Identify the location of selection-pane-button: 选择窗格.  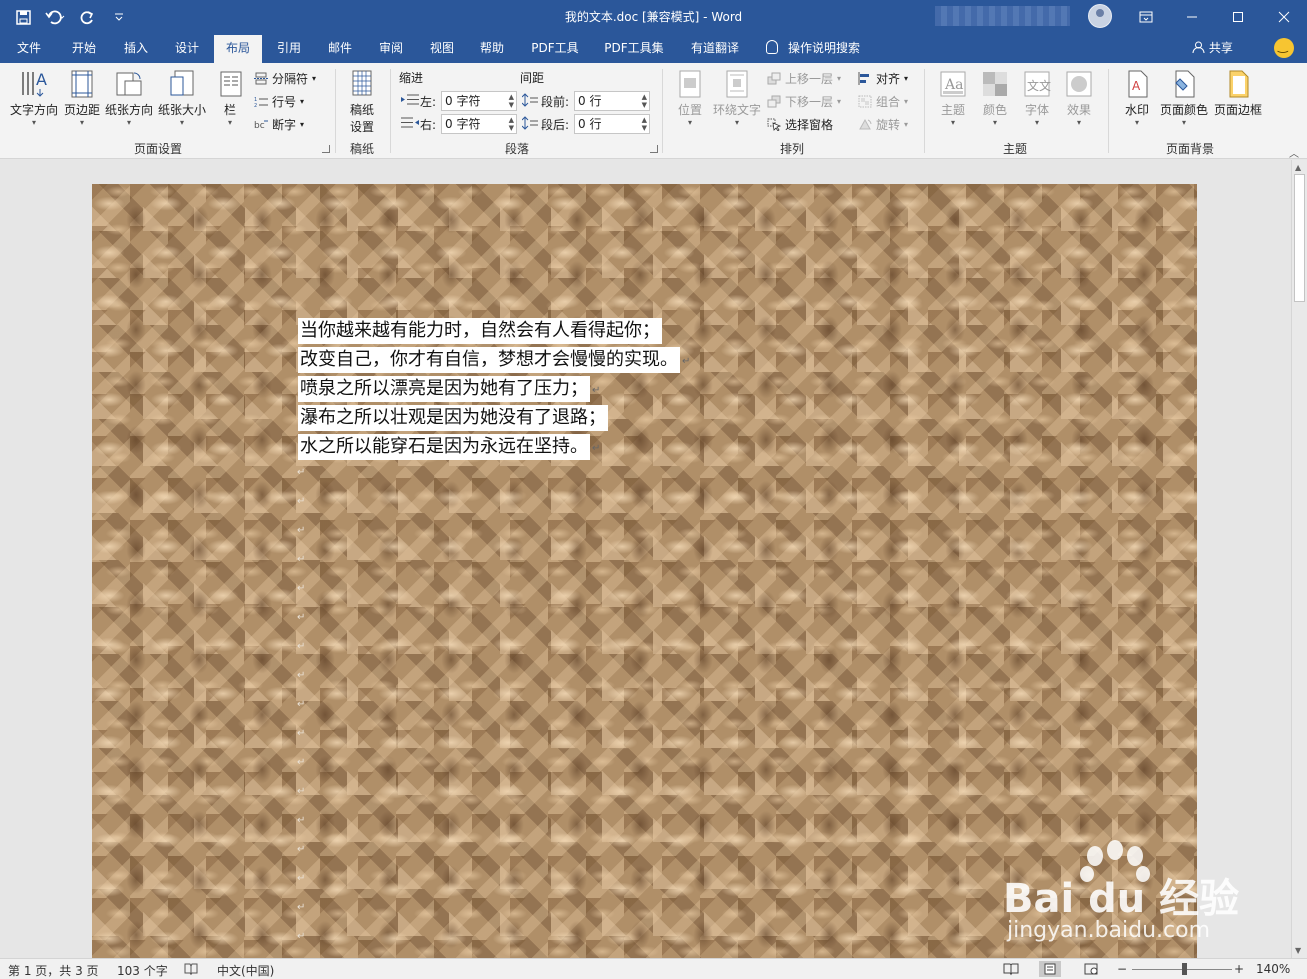
(800, 124).